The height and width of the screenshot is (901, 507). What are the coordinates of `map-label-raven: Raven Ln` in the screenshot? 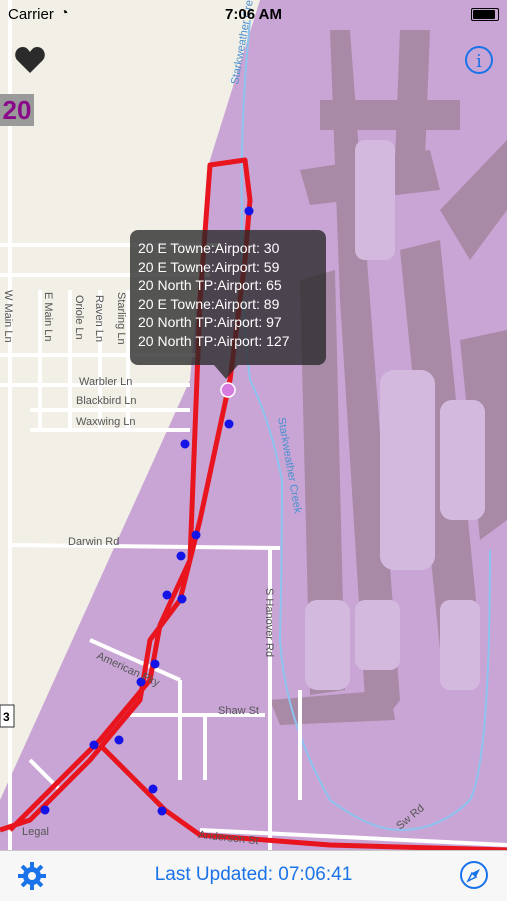 It's located at (99, 318).